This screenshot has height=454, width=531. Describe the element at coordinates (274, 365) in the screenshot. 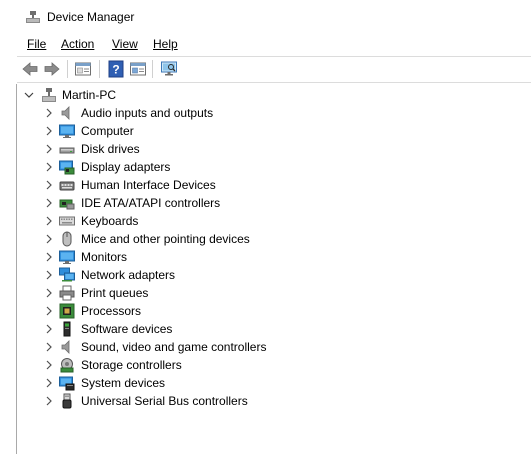

I see `tree-node-storage-controllers: Storage controllers` at that location.